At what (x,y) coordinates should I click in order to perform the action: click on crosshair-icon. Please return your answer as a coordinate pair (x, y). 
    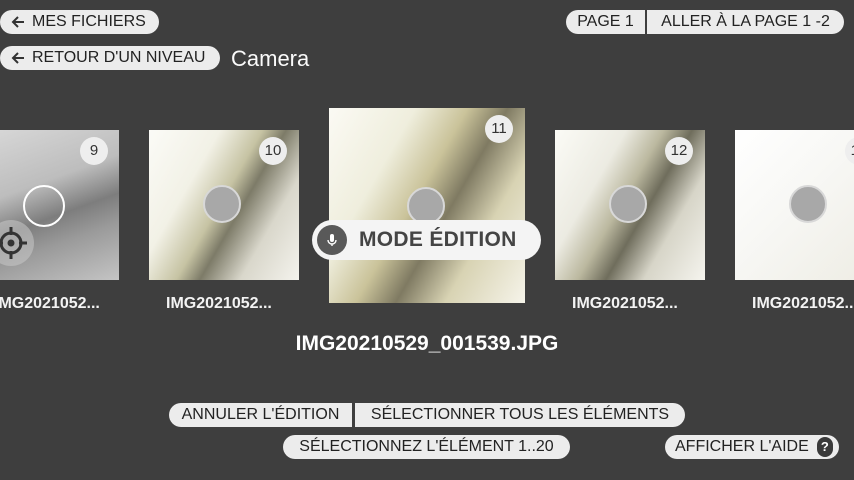
    Looking at the image, I should click on (13, 243).